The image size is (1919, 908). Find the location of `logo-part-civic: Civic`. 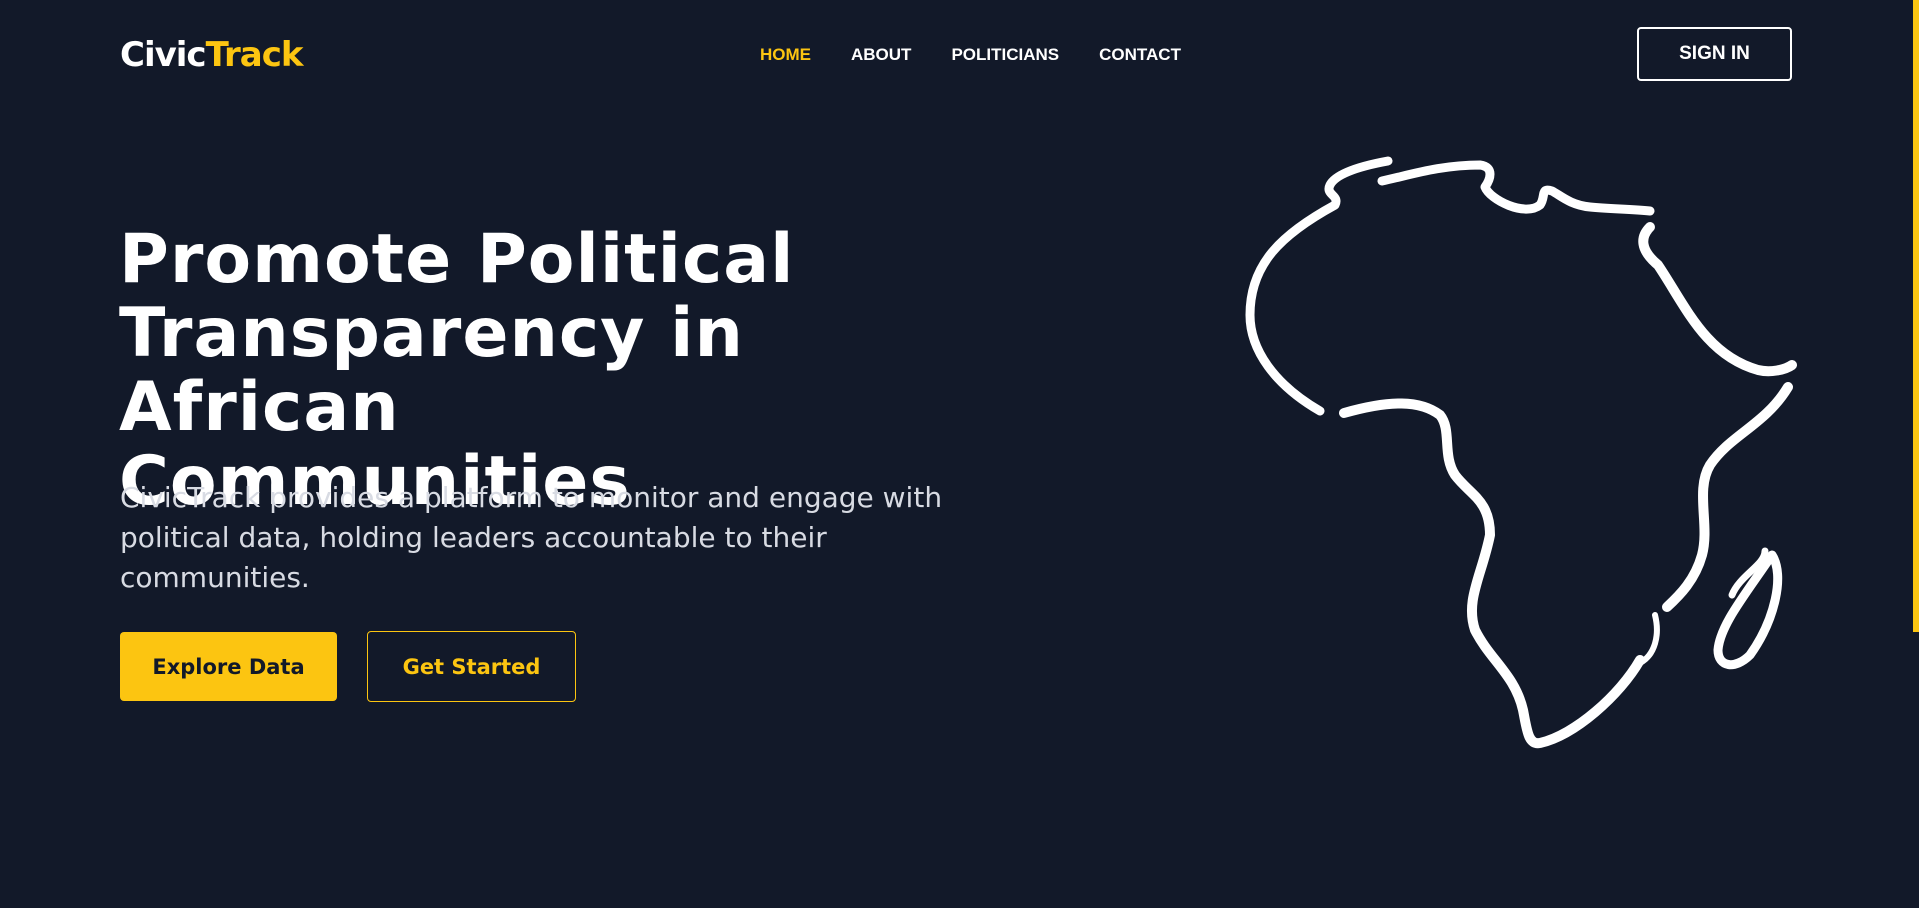

logo-part-civic: Civic is located at coordinates (163, 55).